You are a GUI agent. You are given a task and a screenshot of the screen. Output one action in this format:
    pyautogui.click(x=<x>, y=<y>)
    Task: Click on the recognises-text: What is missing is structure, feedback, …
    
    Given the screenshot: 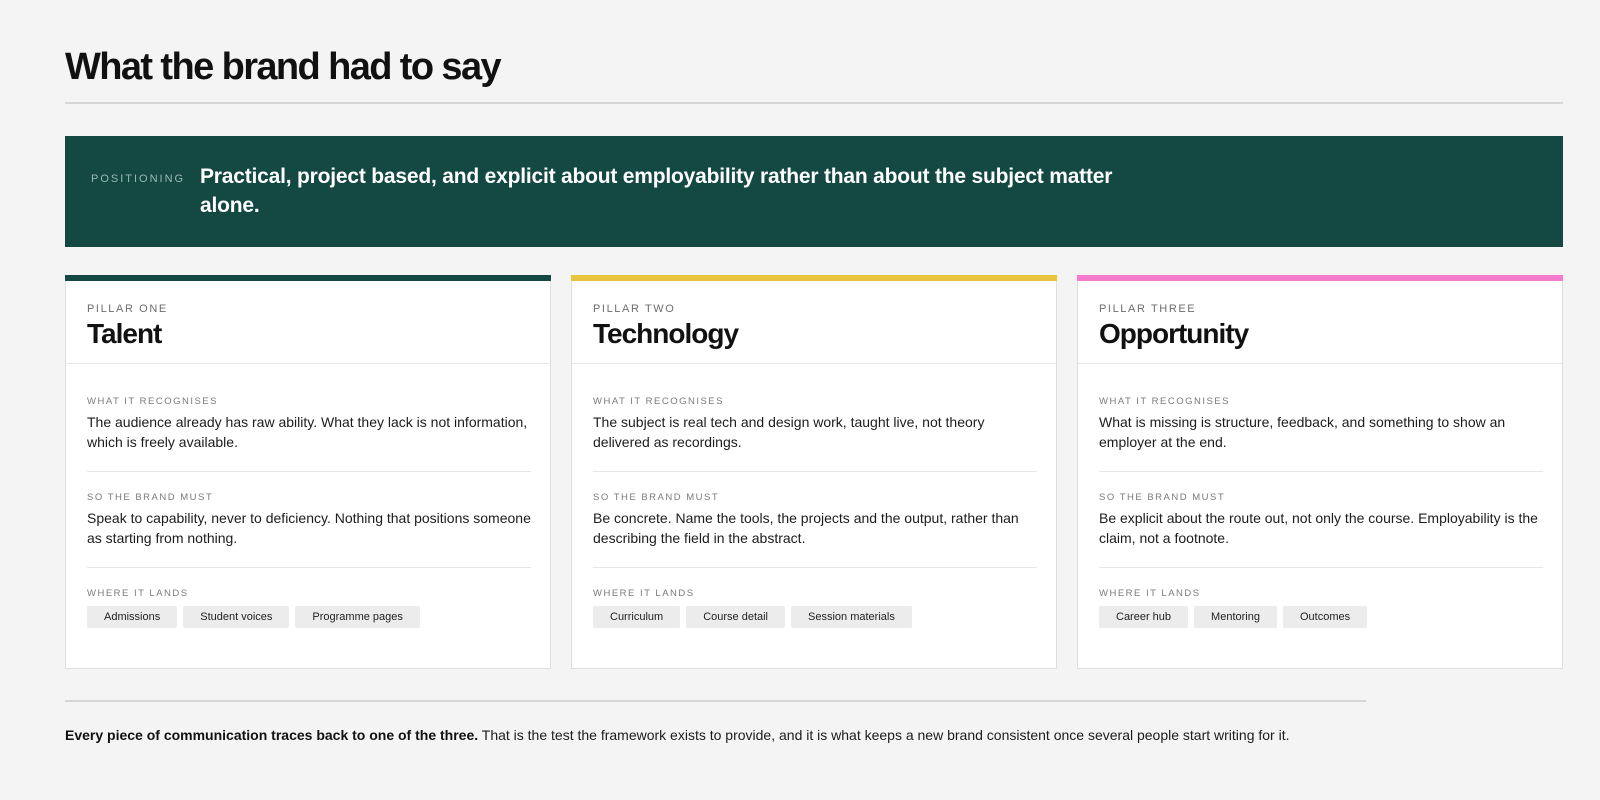 What is the action you would take?
    pyautogui.click(x=1302, y=432)
    